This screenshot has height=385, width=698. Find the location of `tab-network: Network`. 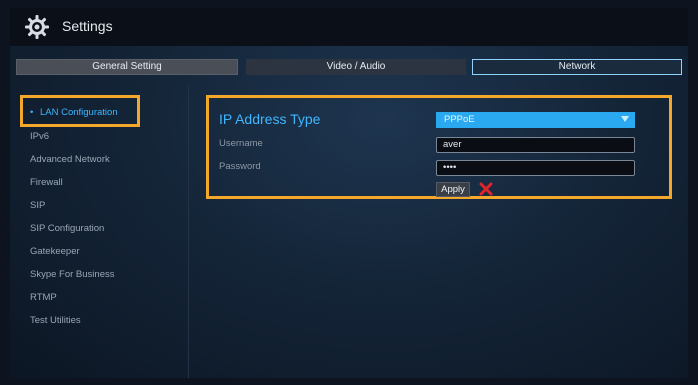

tab-network: Network is located at coordinates (577, 67).